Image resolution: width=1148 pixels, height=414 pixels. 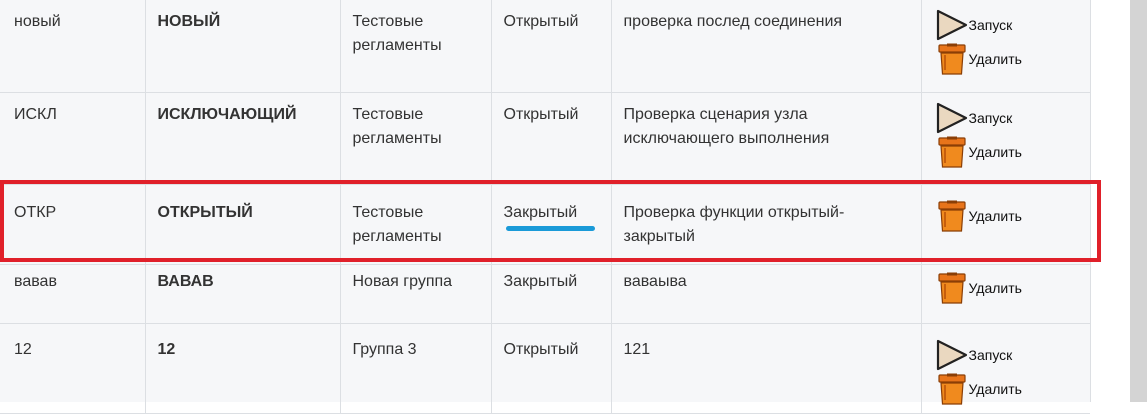 What do you see at coordinates (765, 46) in the screenshot?
I see `cell-description: проверка послед соединения` at bounding box center [765, 46].